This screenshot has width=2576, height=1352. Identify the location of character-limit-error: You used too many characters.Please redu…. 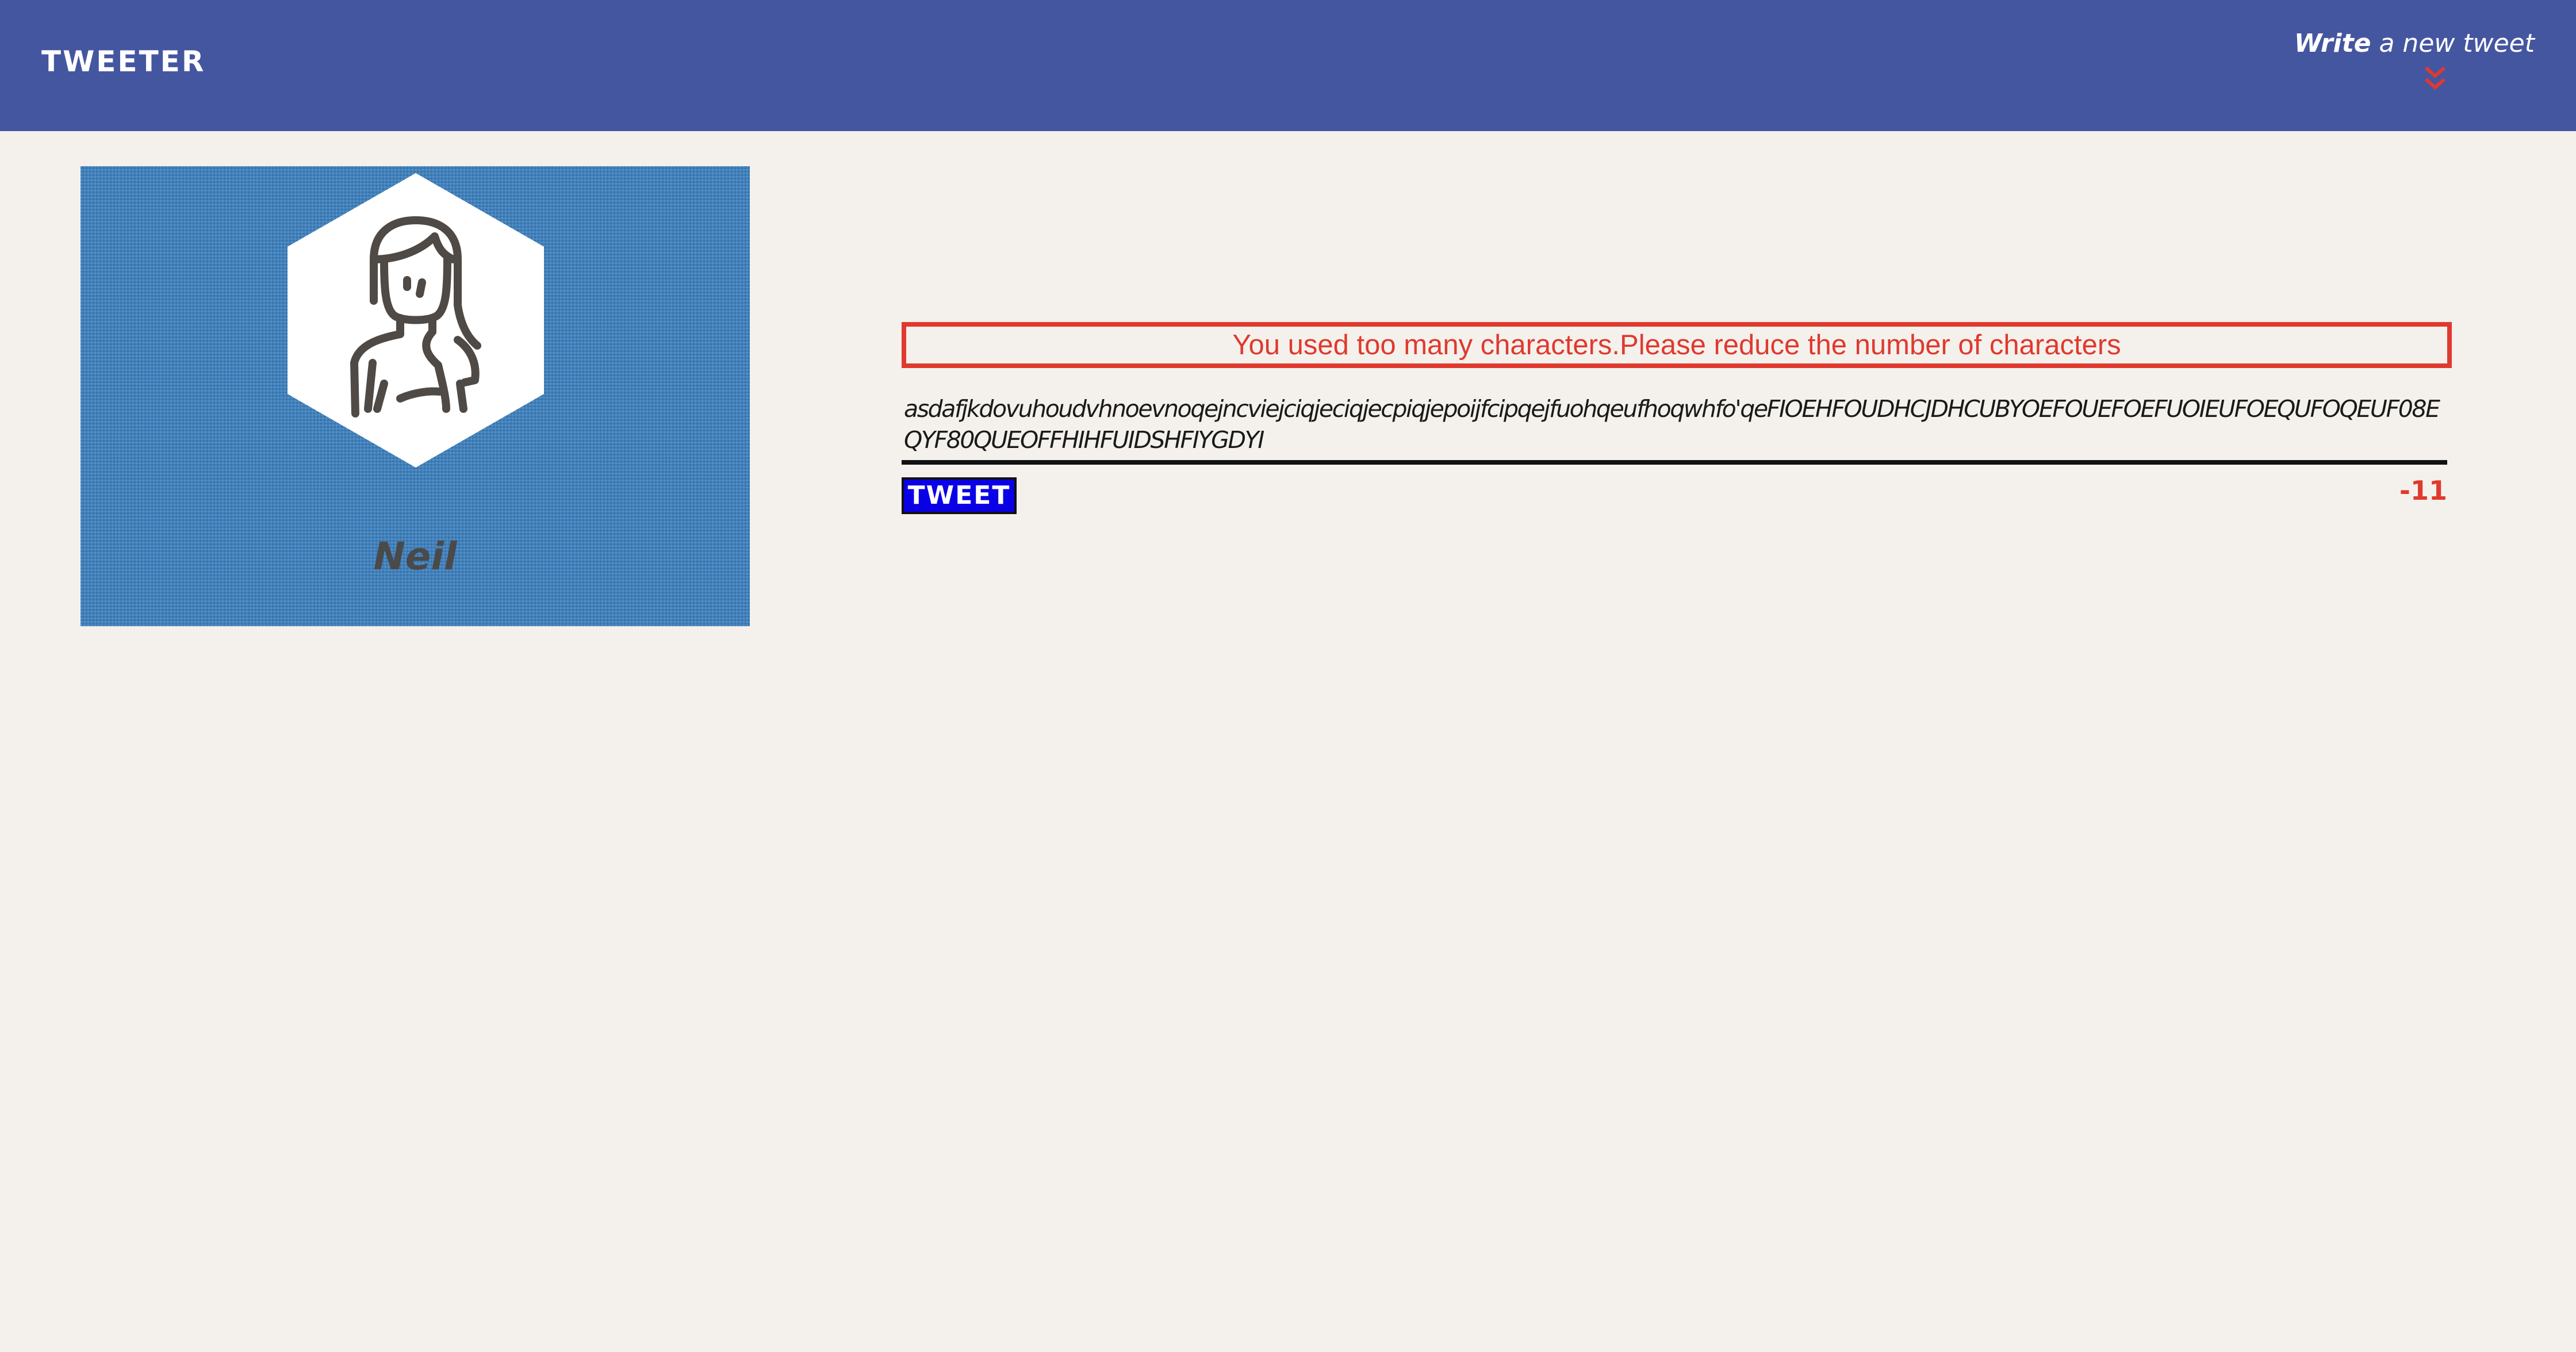
(1677, 345).